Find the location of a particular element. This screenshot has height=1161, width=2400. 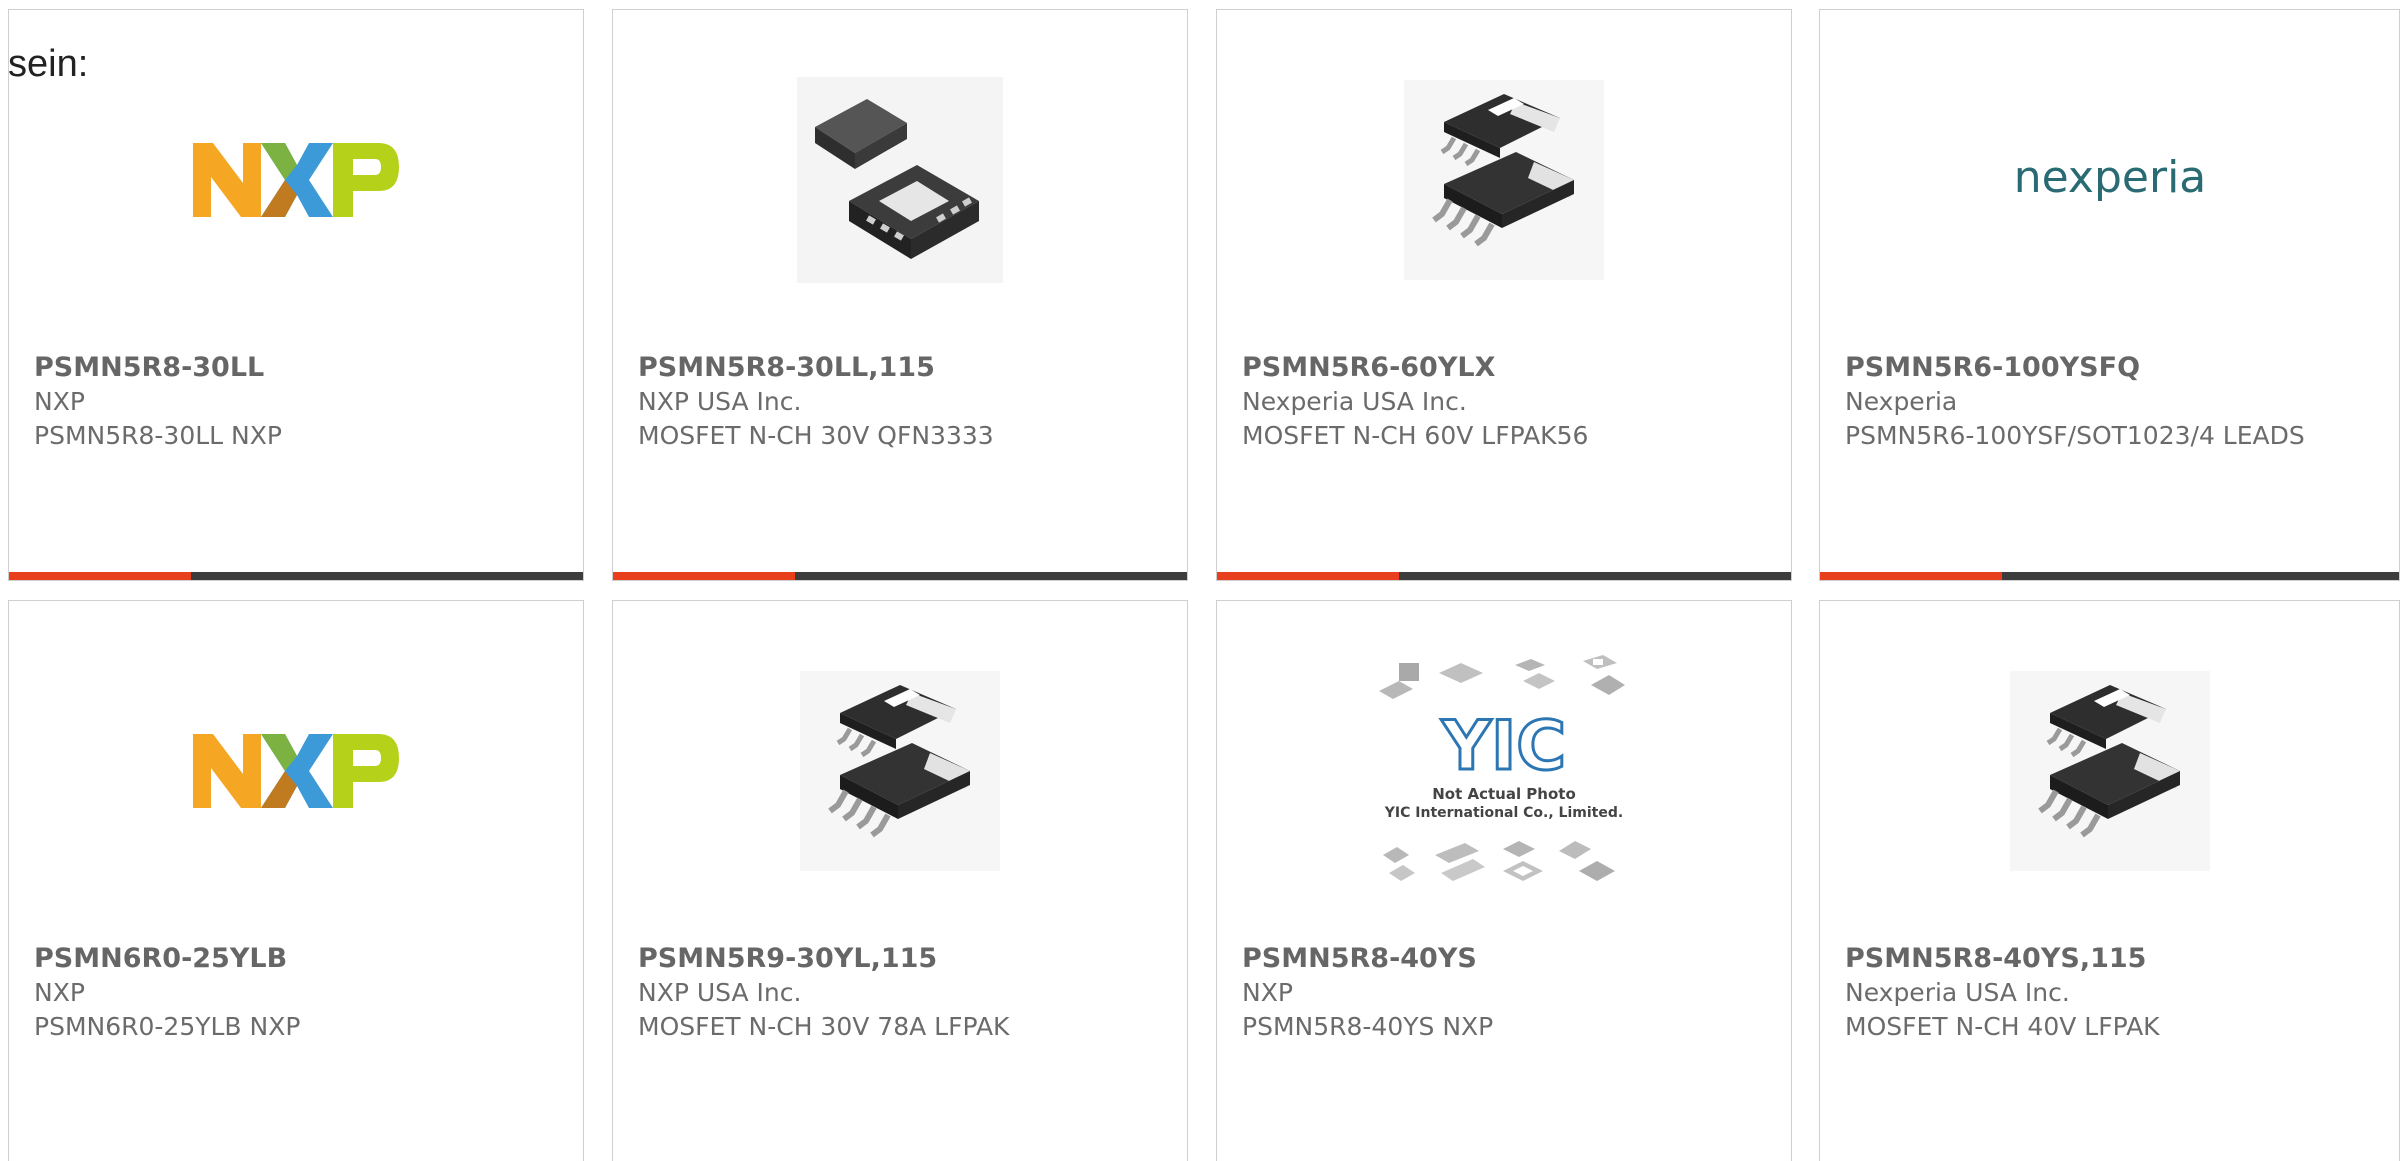

part-description: PSMN6R0-25YLB NXP is located at coordinates (167, 1026).